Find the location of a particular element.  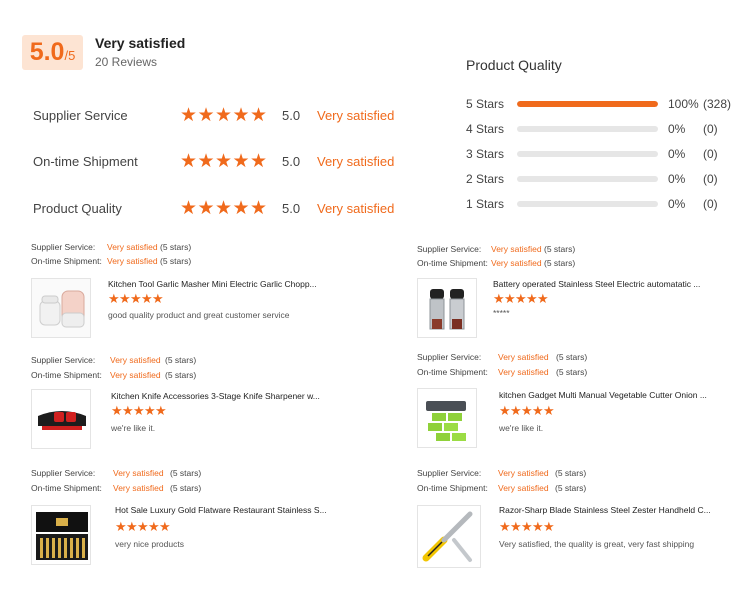

rating-bar-row: 4 Stars 0% (0) is located at coordinates (601, 130).